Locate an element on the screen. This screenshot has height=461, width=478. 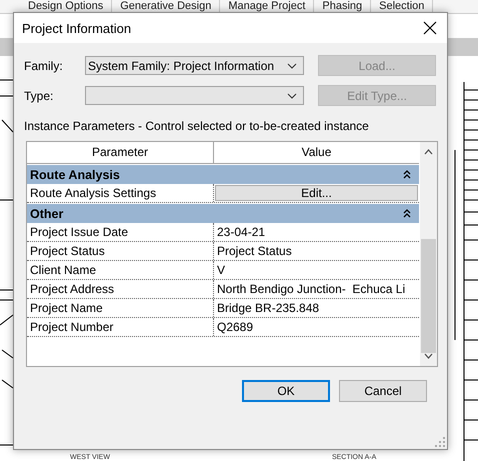
parameter-cell: Route Analysis Settings is located at coordinates (120, 193).